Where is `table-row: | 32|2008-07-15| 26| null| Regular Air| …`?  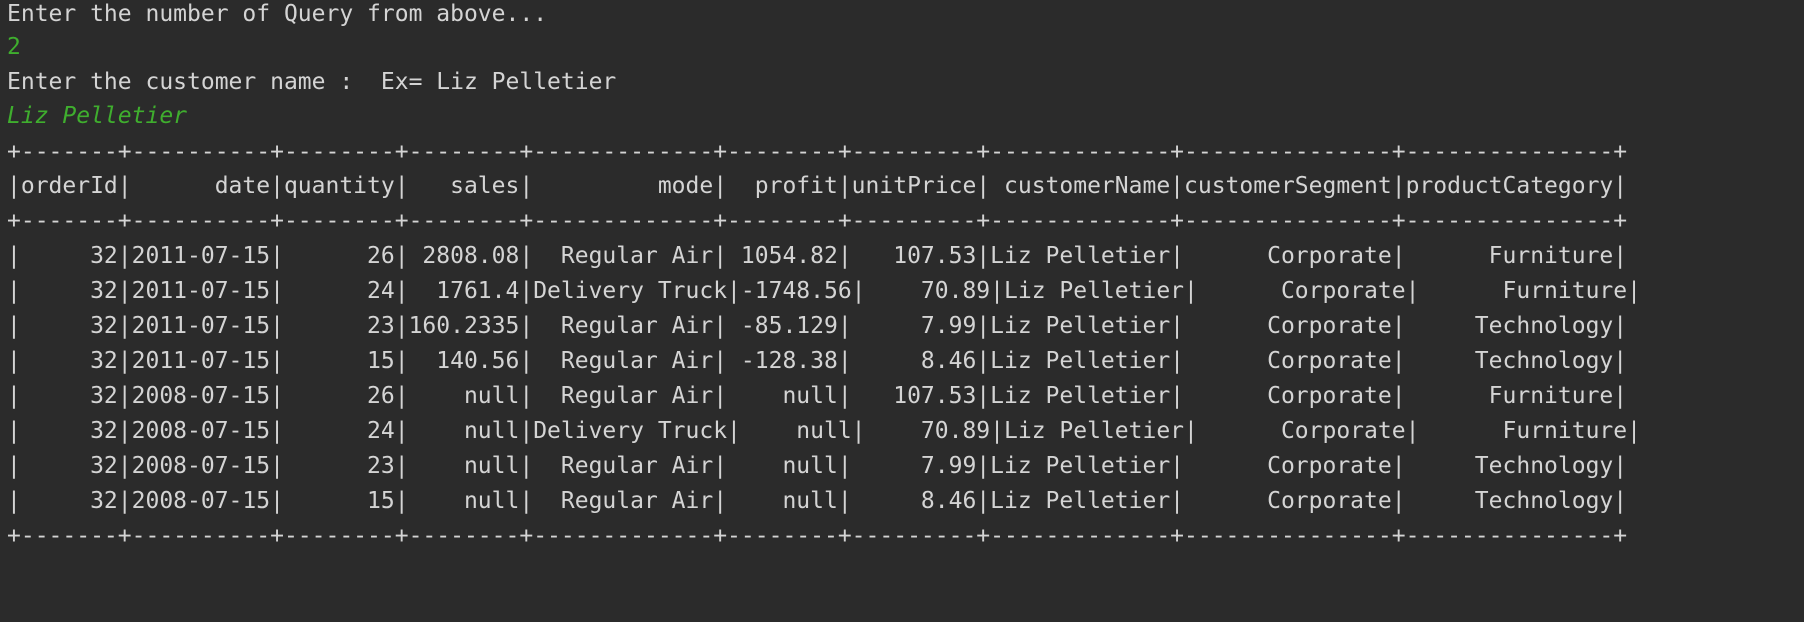 table-row: | 32|2008-07-15| 26| null| Regular Air| … is located at coordinates (817, 396).